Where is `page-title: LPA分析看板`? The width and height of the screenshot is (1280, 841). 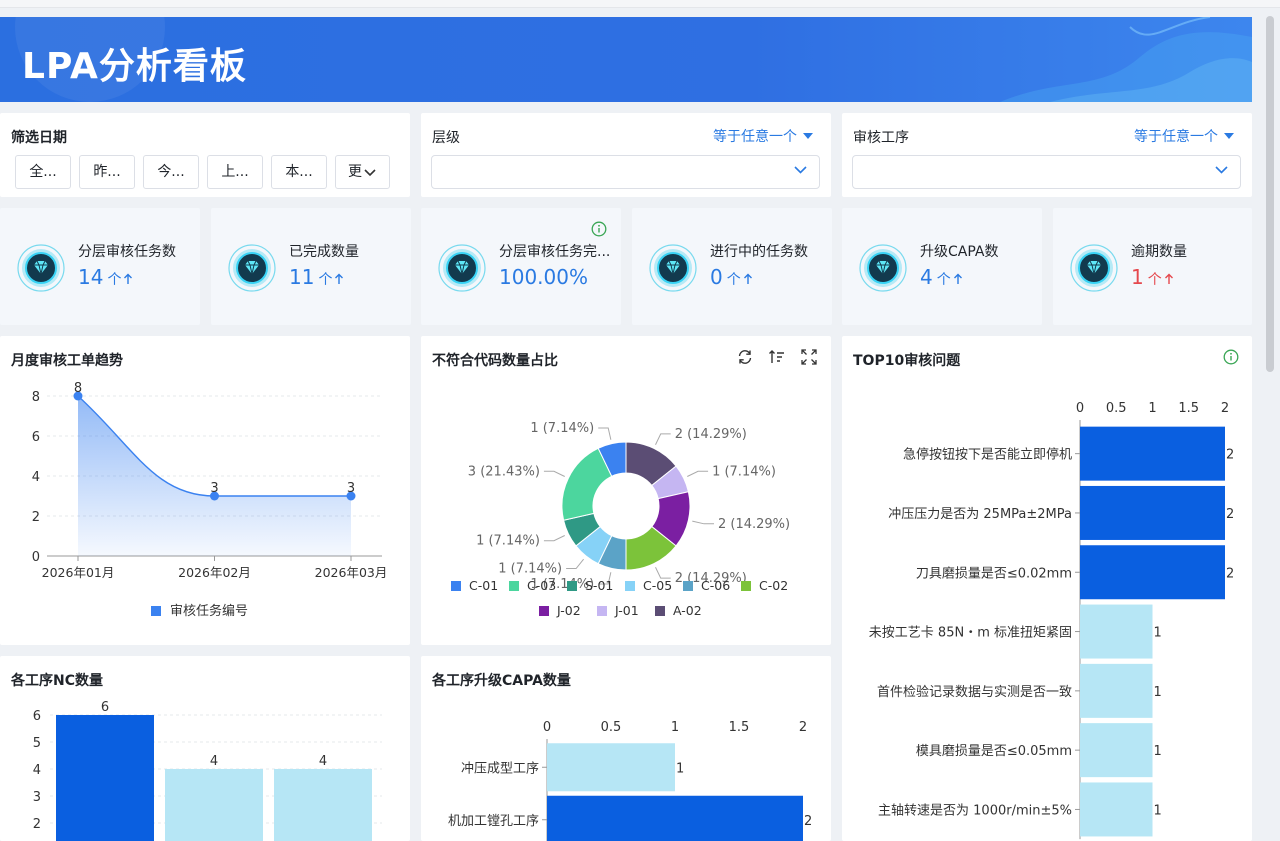 page-title: LPA分析看板 is located at coordinates (134, 66).